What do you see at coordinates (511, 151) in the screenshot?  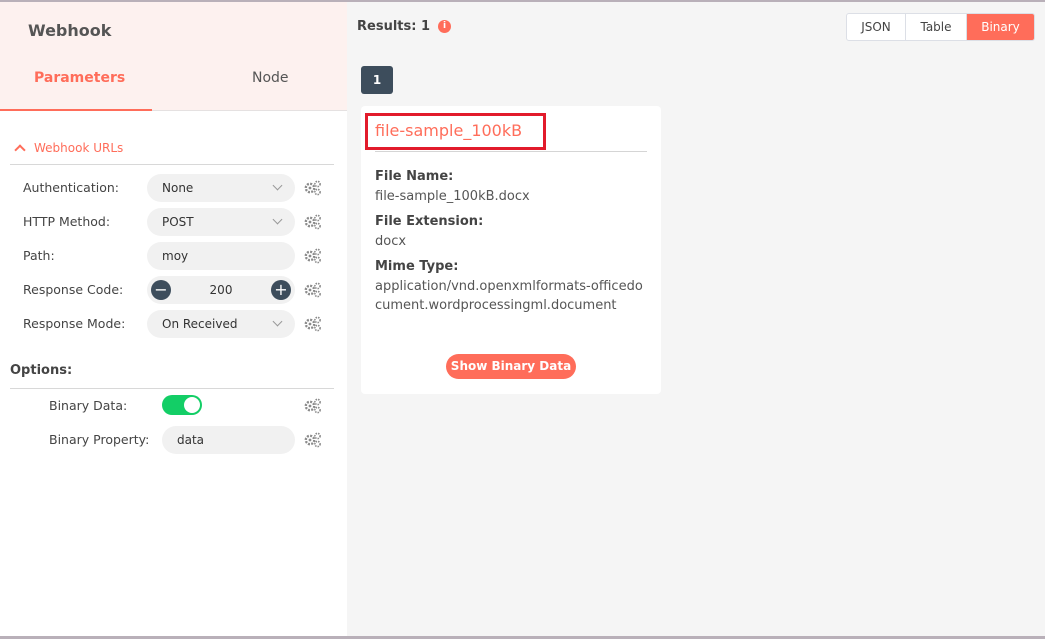 I see `card-divider` at bounding box center [511, 151].